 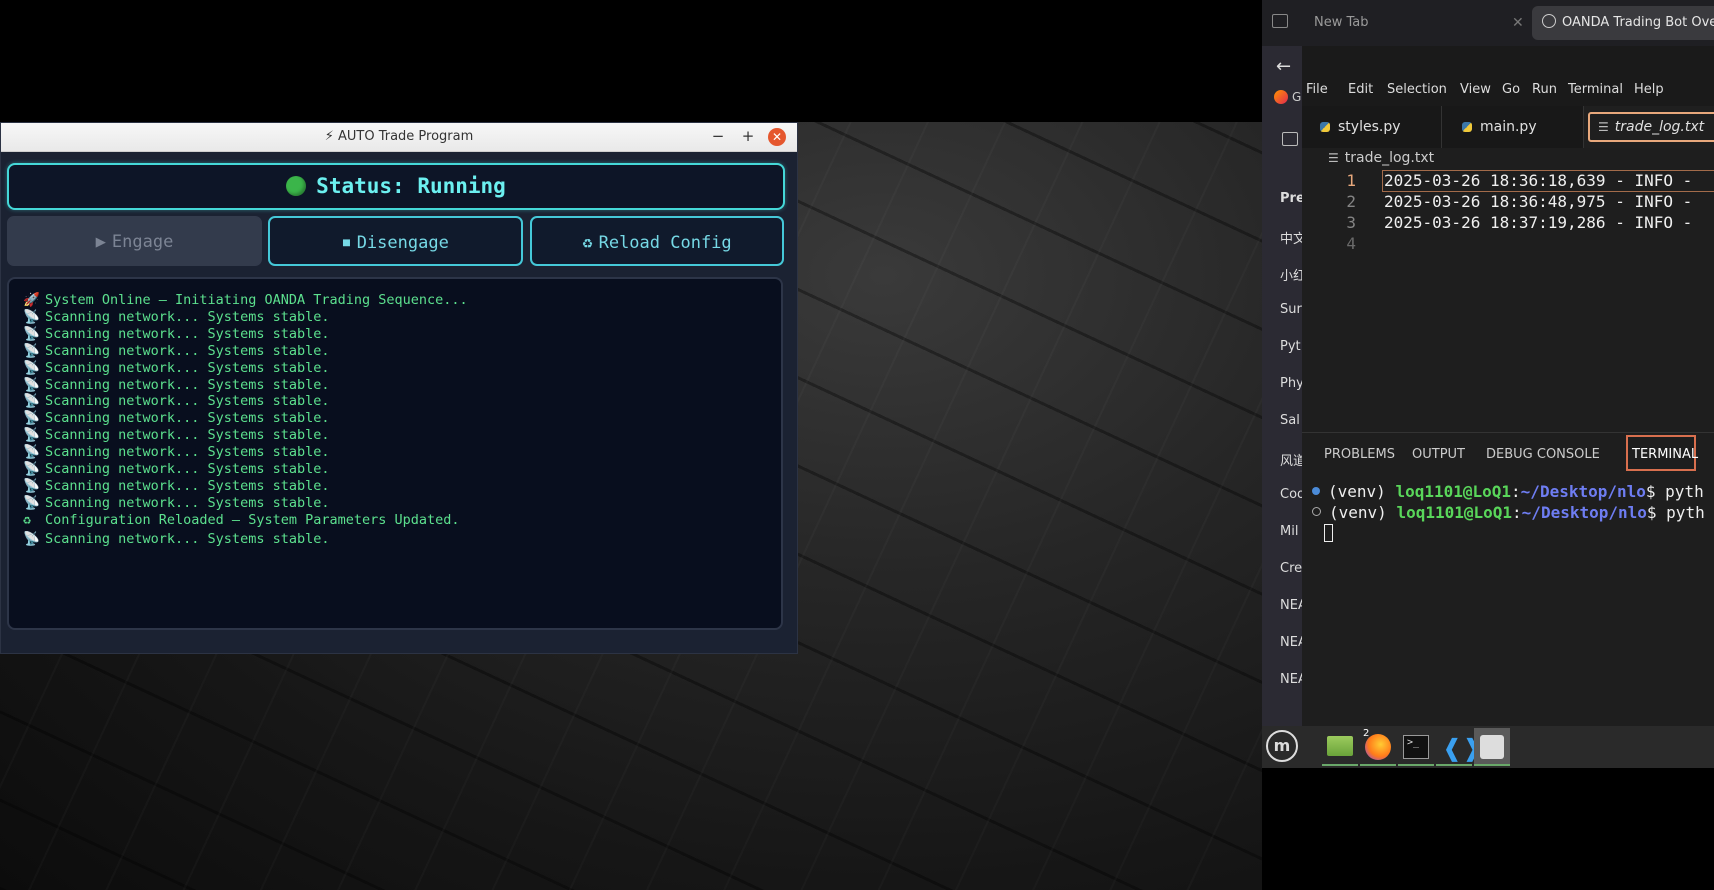 What do you see at coordinates (1595, 89) in the screenshot?
I see `menu-terminal: Terminal` at bounding box center [1595, 89].